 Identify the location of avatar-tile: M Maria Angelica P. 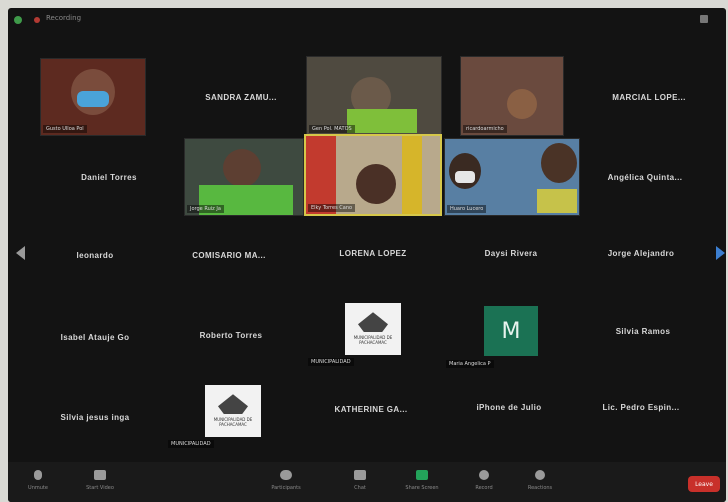
(511, 331).